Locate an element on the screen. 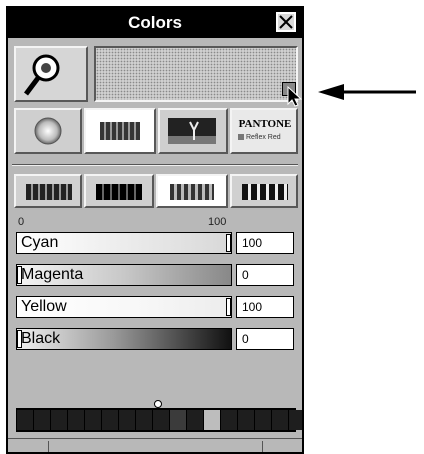 The image size is (424, 454). yellow-slider-thumb is located at coordinates (228, 307).